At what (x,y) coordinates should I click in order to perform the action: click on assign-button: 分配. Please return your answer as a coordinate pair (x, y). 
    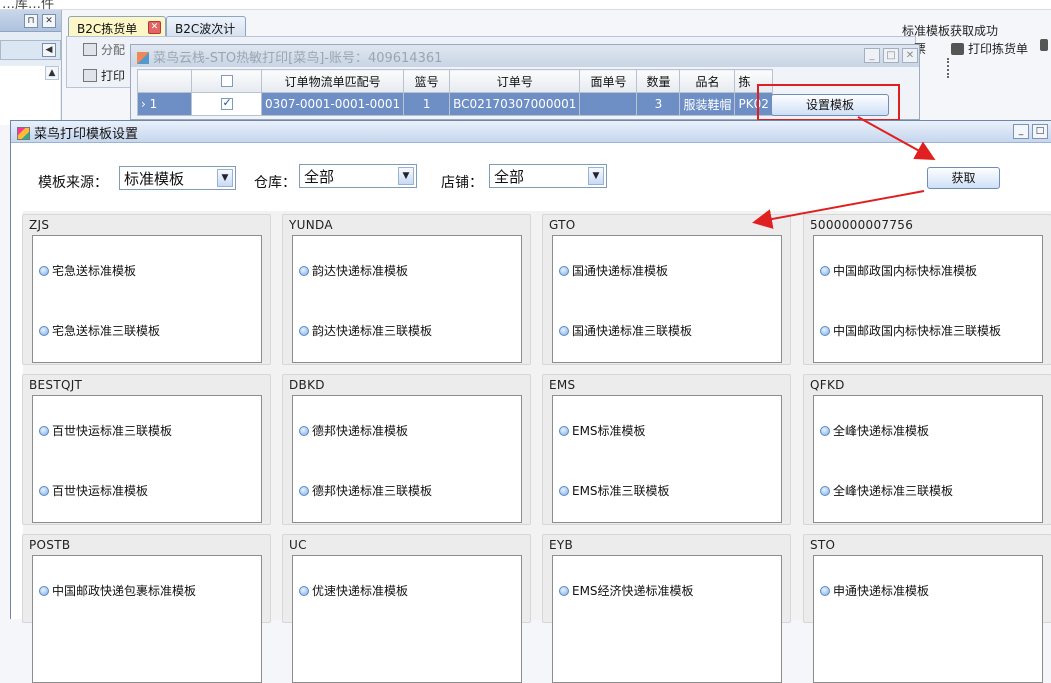
    Looking at the image, I should click on (104, 49).